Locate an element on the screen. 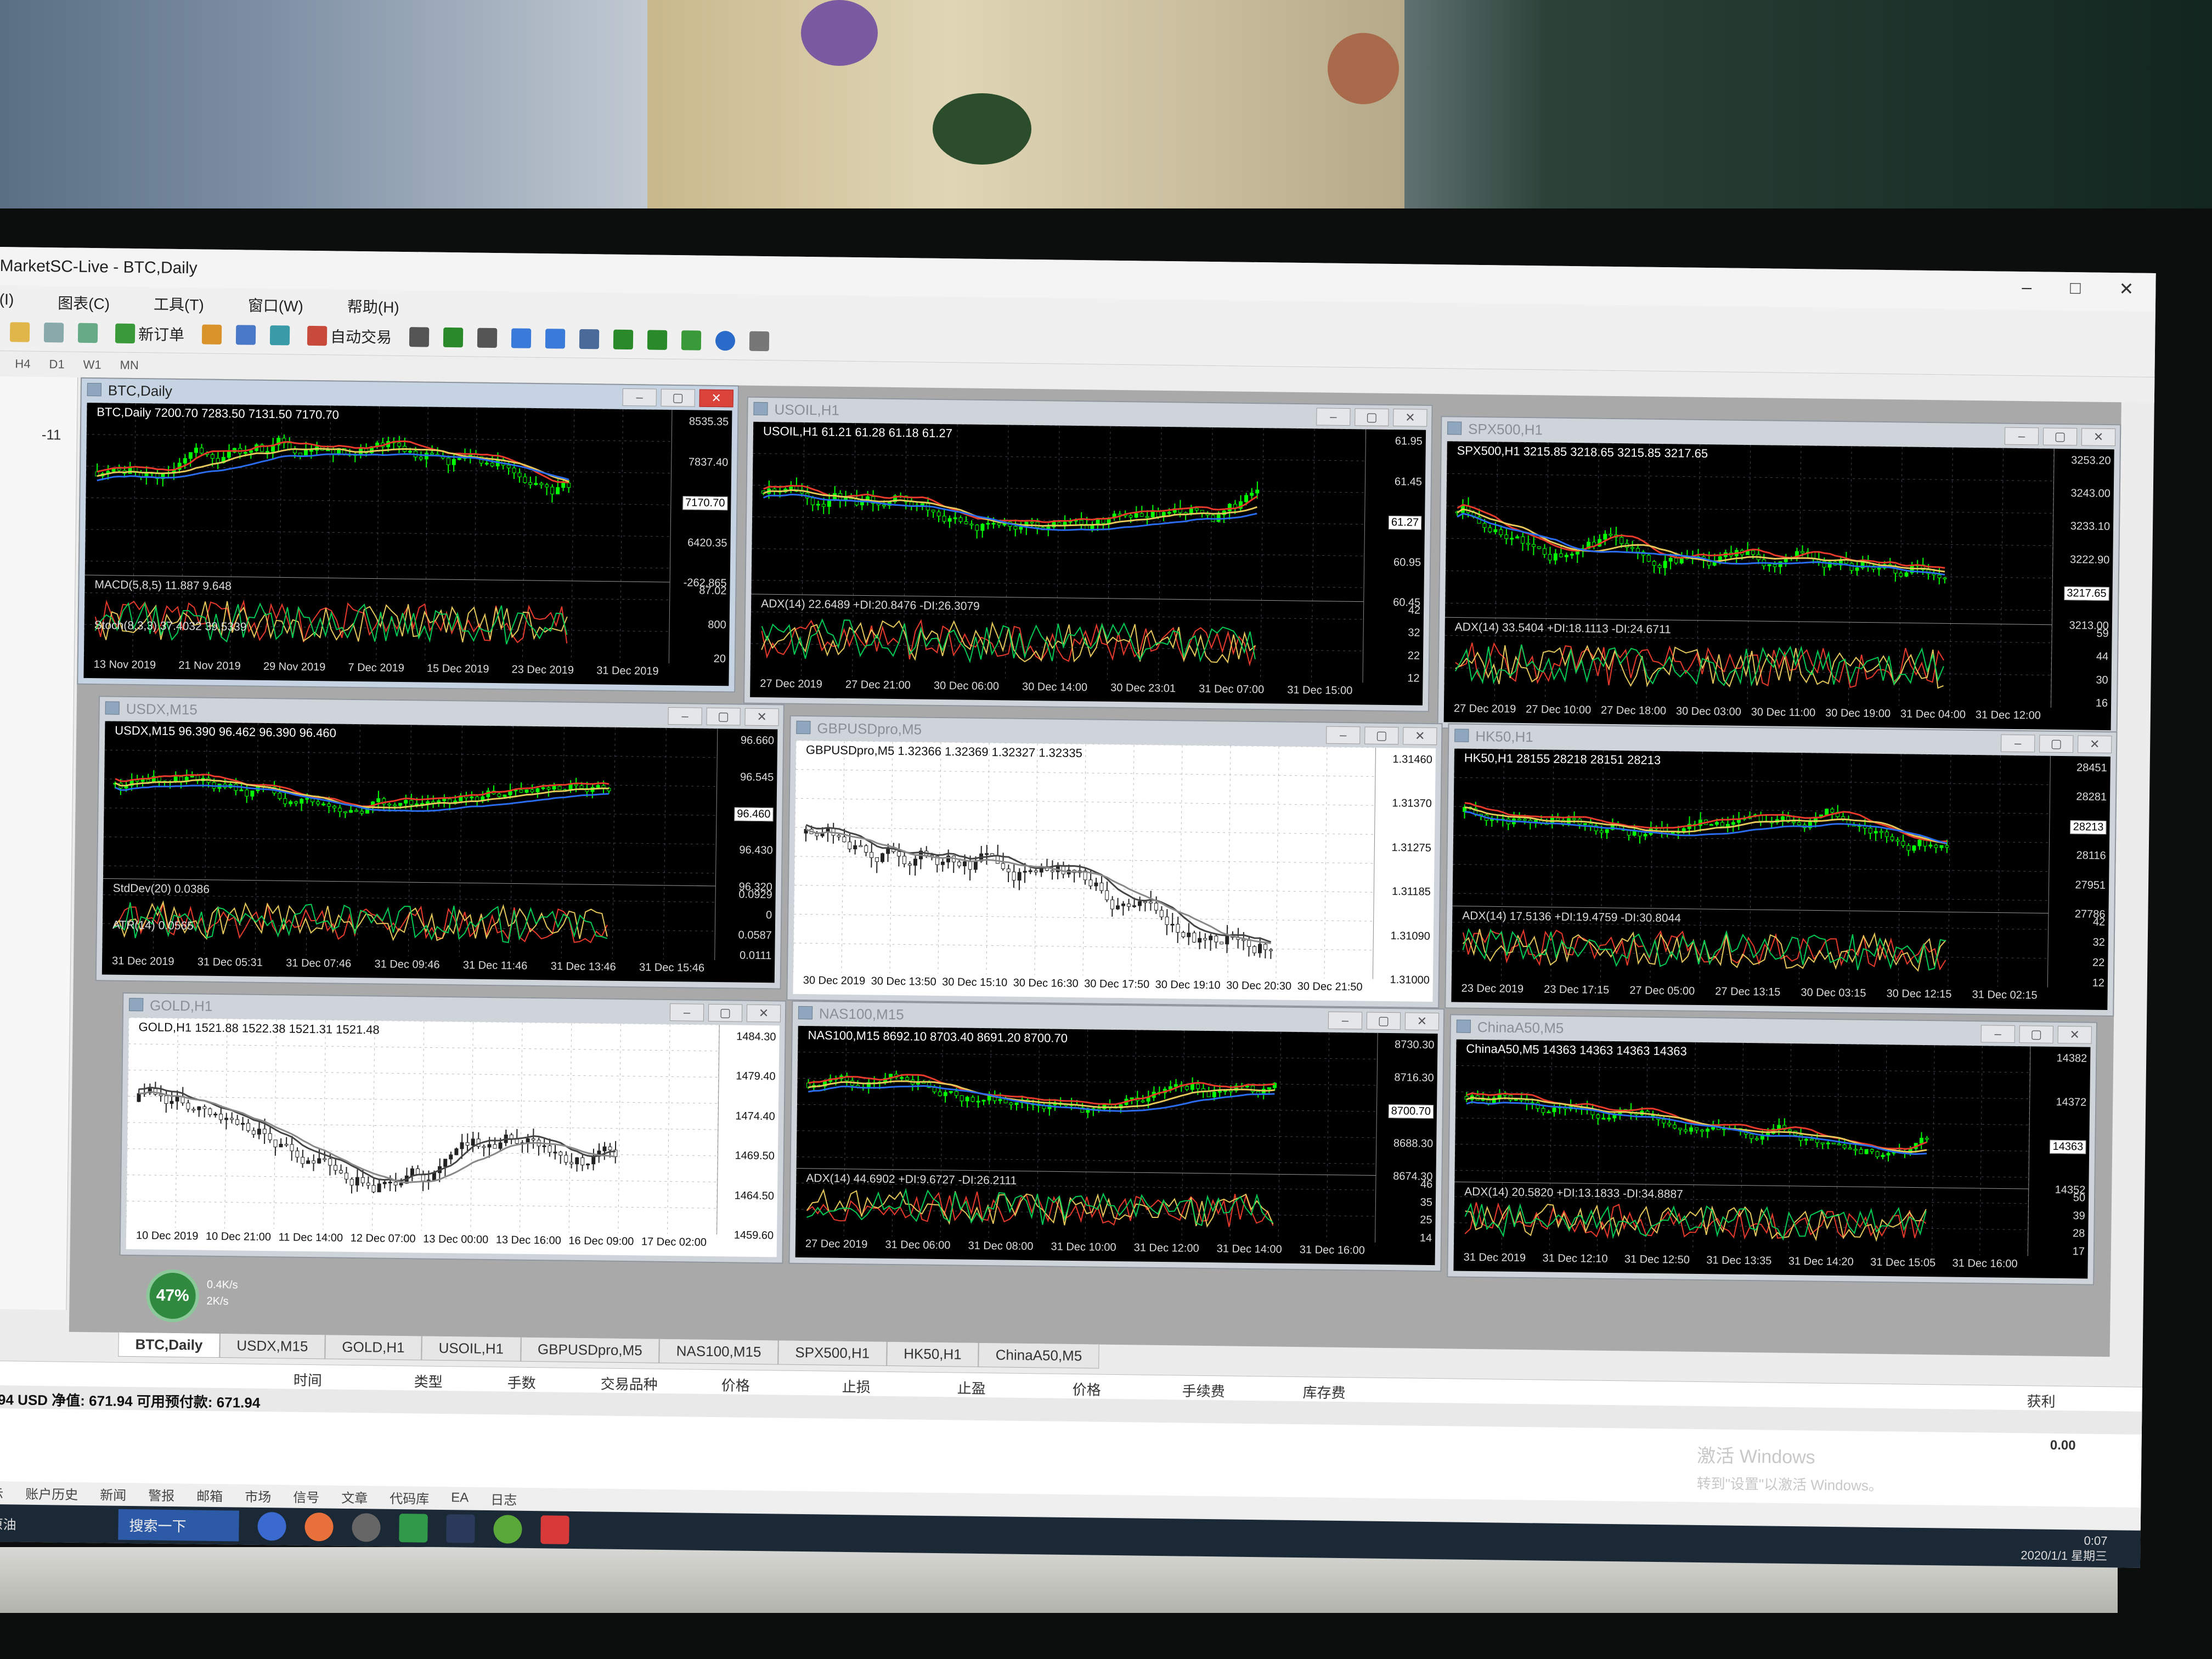 This screenshot has width=2212, height=1659. timeframe-d1: D1 is located at coordinates (56, 364).